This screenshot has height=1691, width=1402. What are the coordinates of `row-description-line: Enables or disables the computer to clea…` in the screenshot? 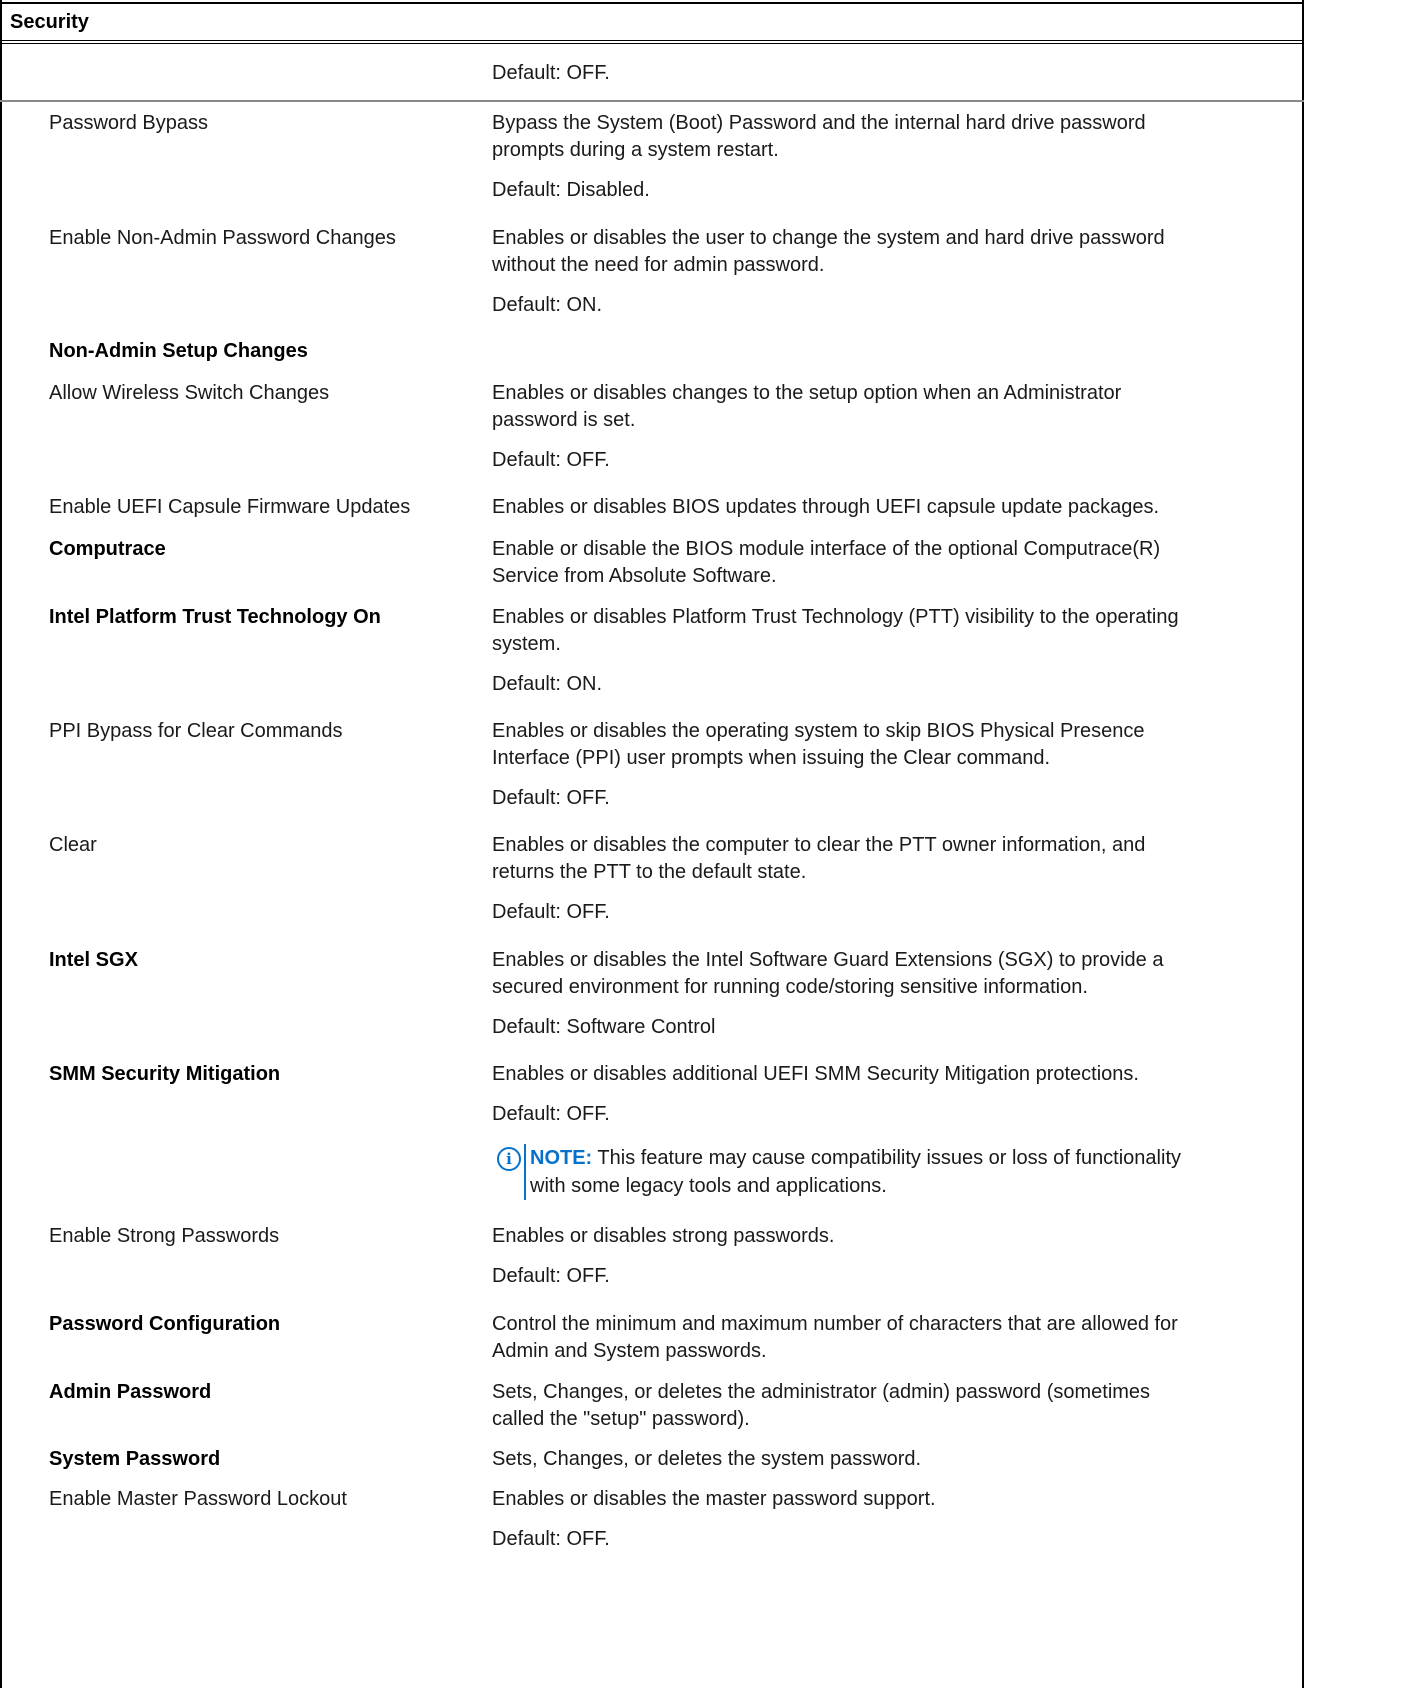 It's located at (819, 845).